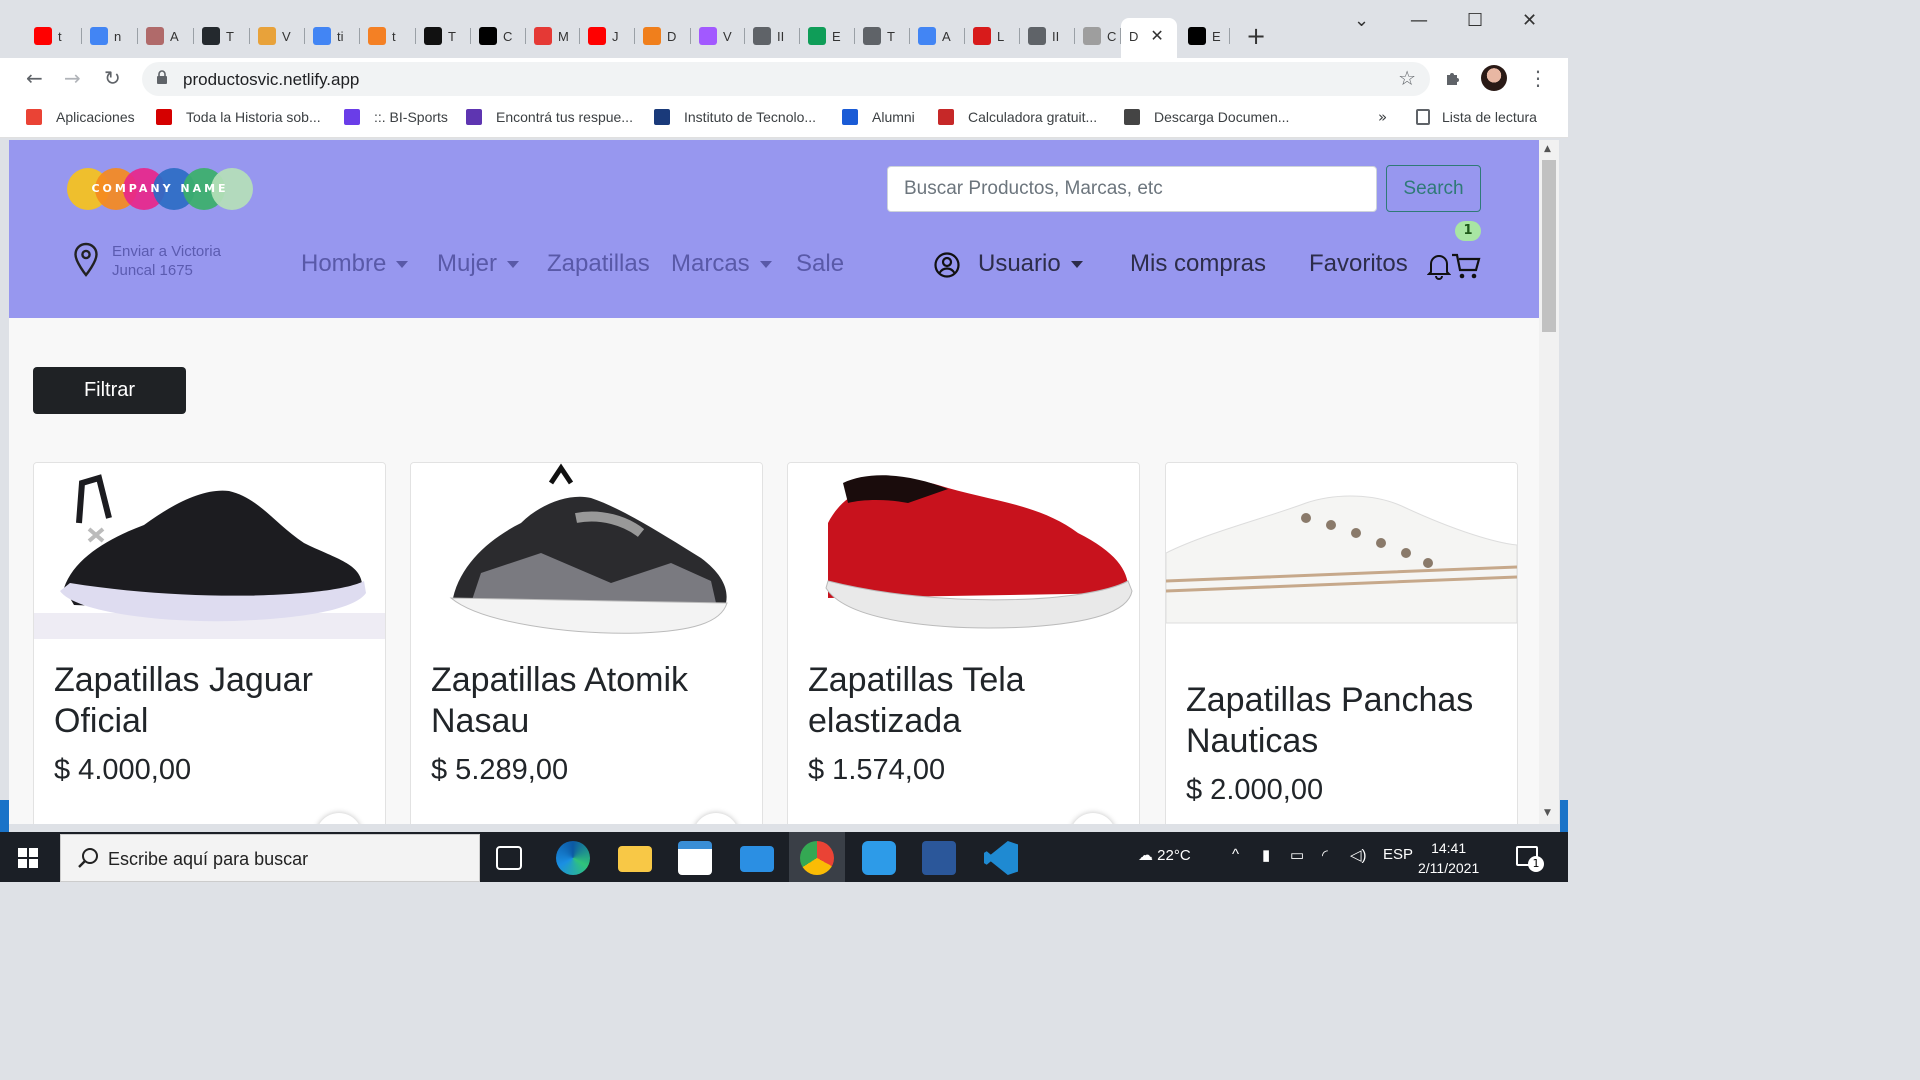 This screenshot has height=1080, width=1920. I want to click on browser-tab: L, so click(992, 36).